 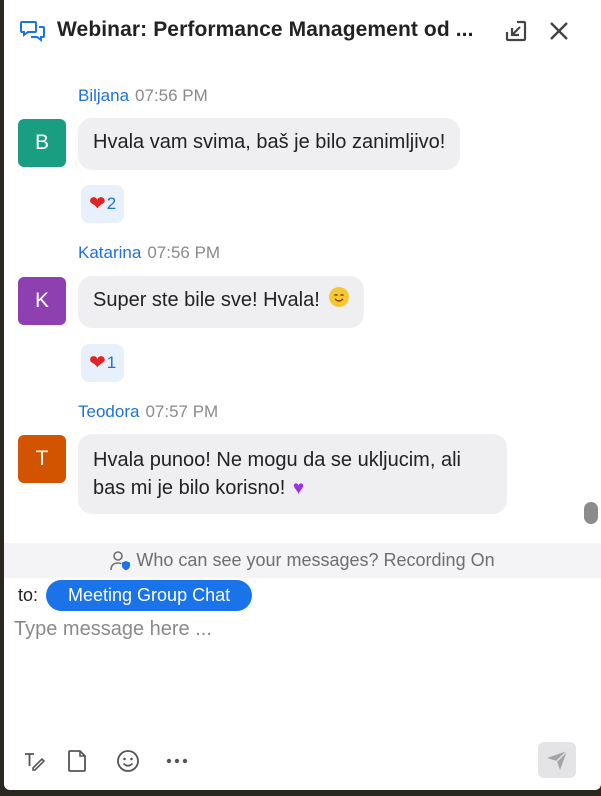 What do you see at coordinates (182, 411) in the screenshot?
I see `message-time: 07:57 PM` at bounding box center [182, 411].